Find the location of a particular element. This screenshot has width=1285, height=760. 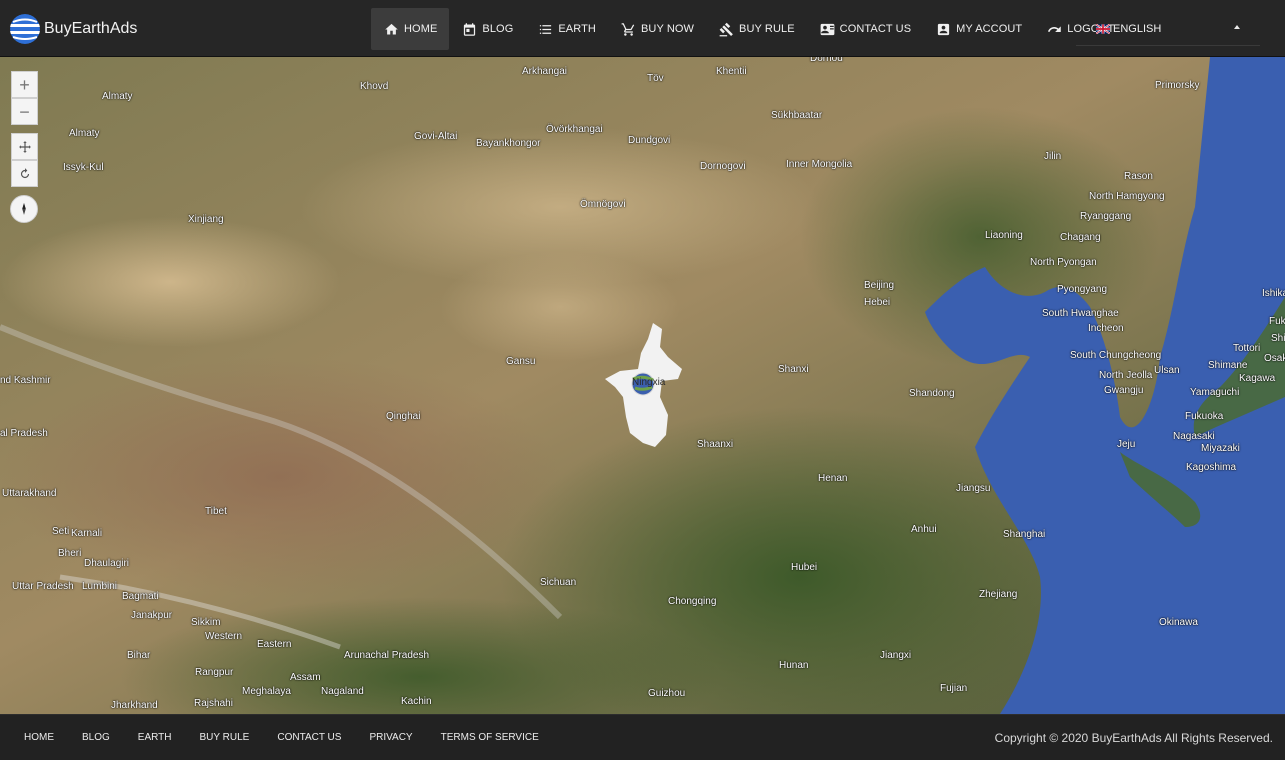

rotate-button is located at coordinates (24, 173).